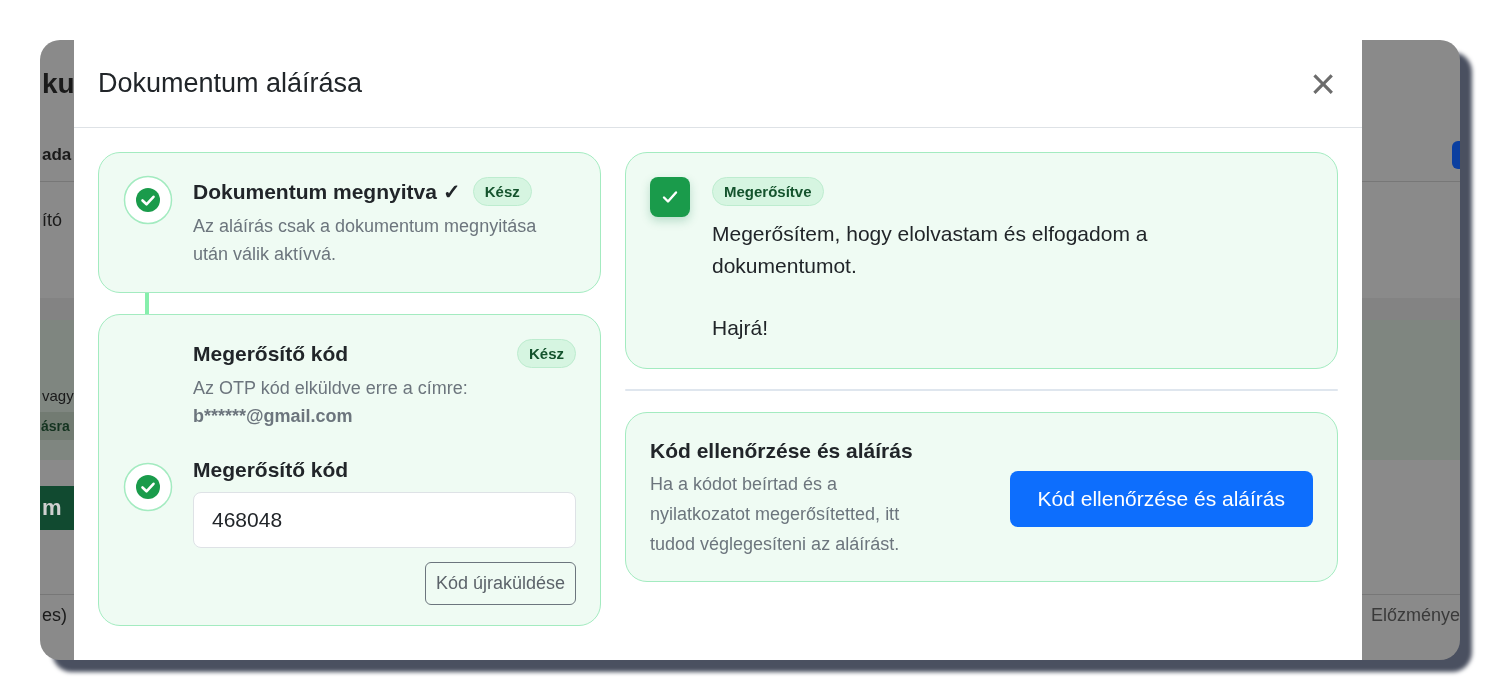  What do you see at coordinates (365, 240) in the screenshot?
I see `step-description: Az aláírás csak a dokumentum megnyitása után válik aktívvá.` at bounding box center [365, 240].